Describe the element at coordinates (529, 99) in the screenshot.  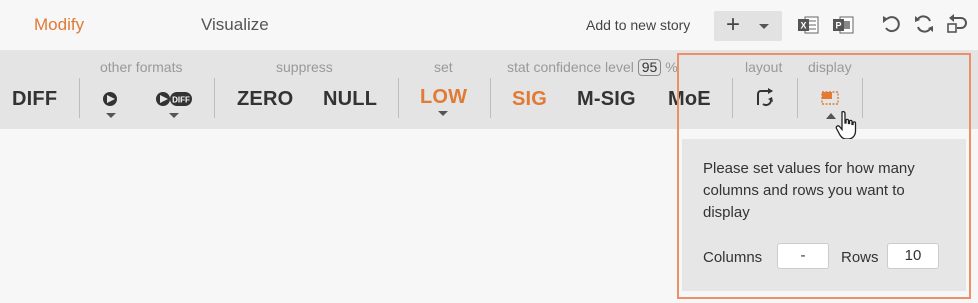
I see `sig-button: SIG` at that location.